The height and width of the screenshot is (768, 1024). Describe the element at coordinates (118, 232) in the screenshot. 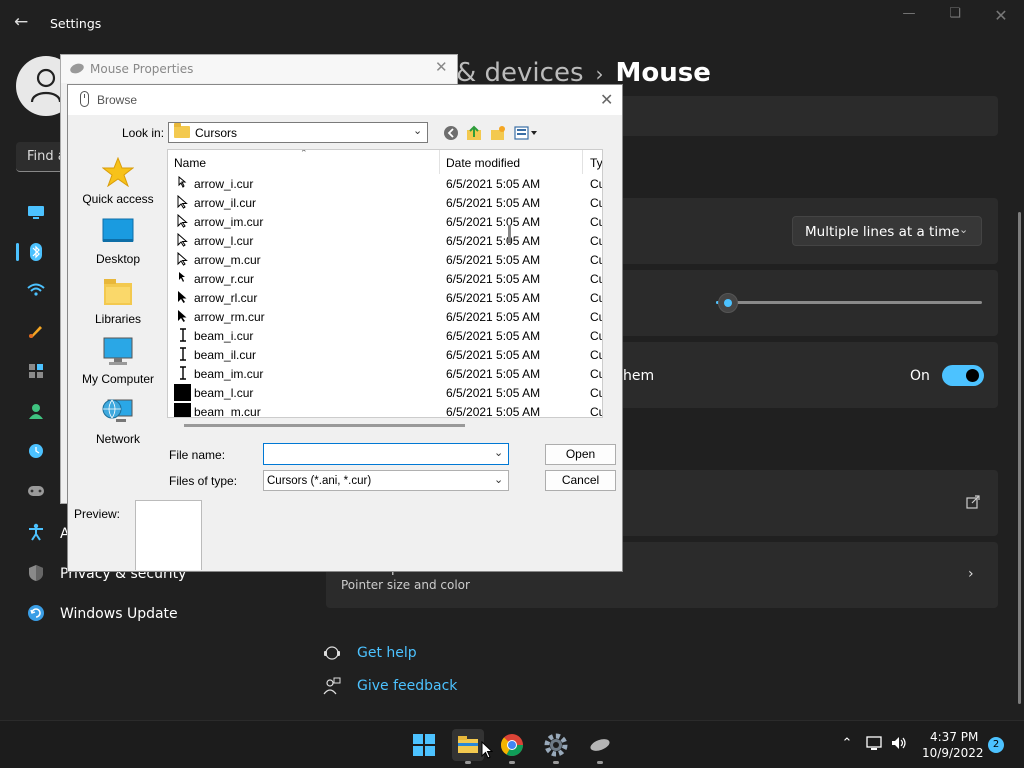

I see `desktop-icon` at that location.